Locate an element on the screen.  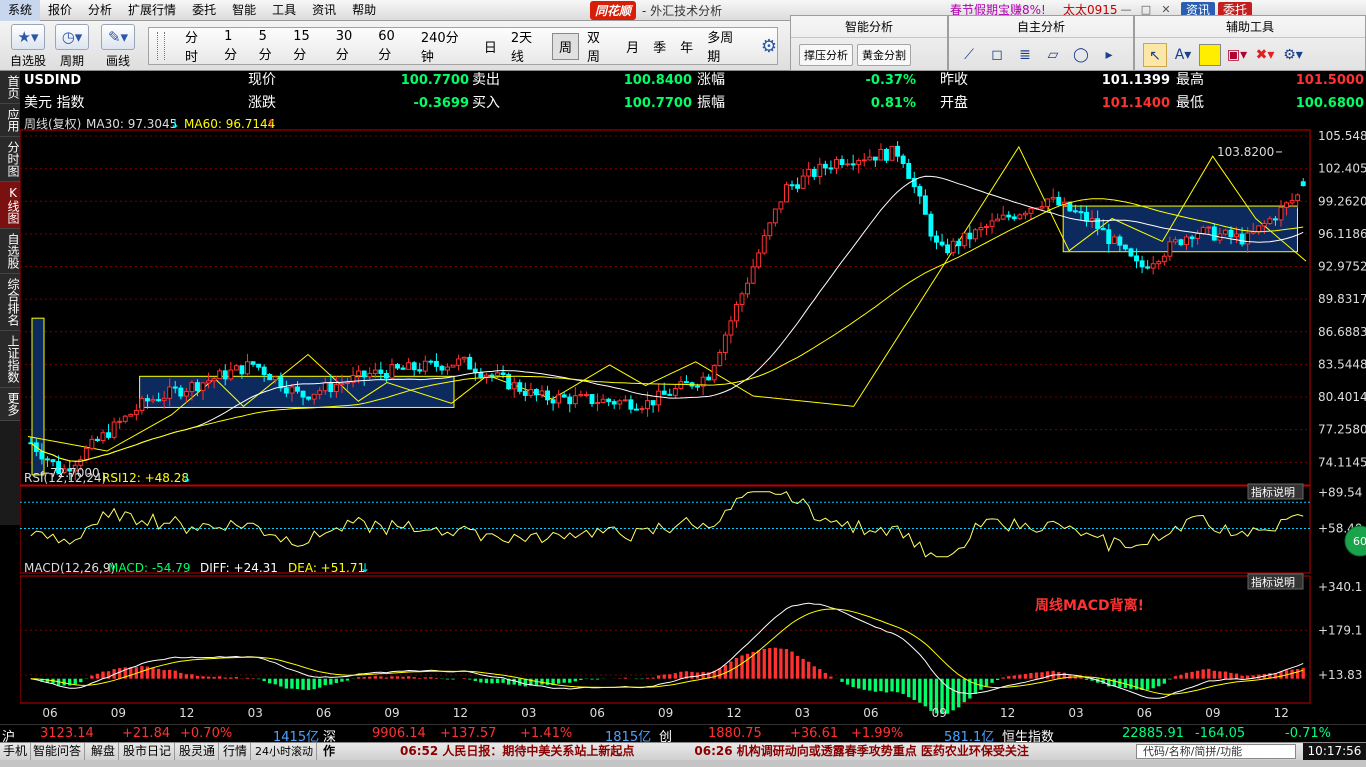
clock-icon: ◷▾ is located at coordinates (72, 37).